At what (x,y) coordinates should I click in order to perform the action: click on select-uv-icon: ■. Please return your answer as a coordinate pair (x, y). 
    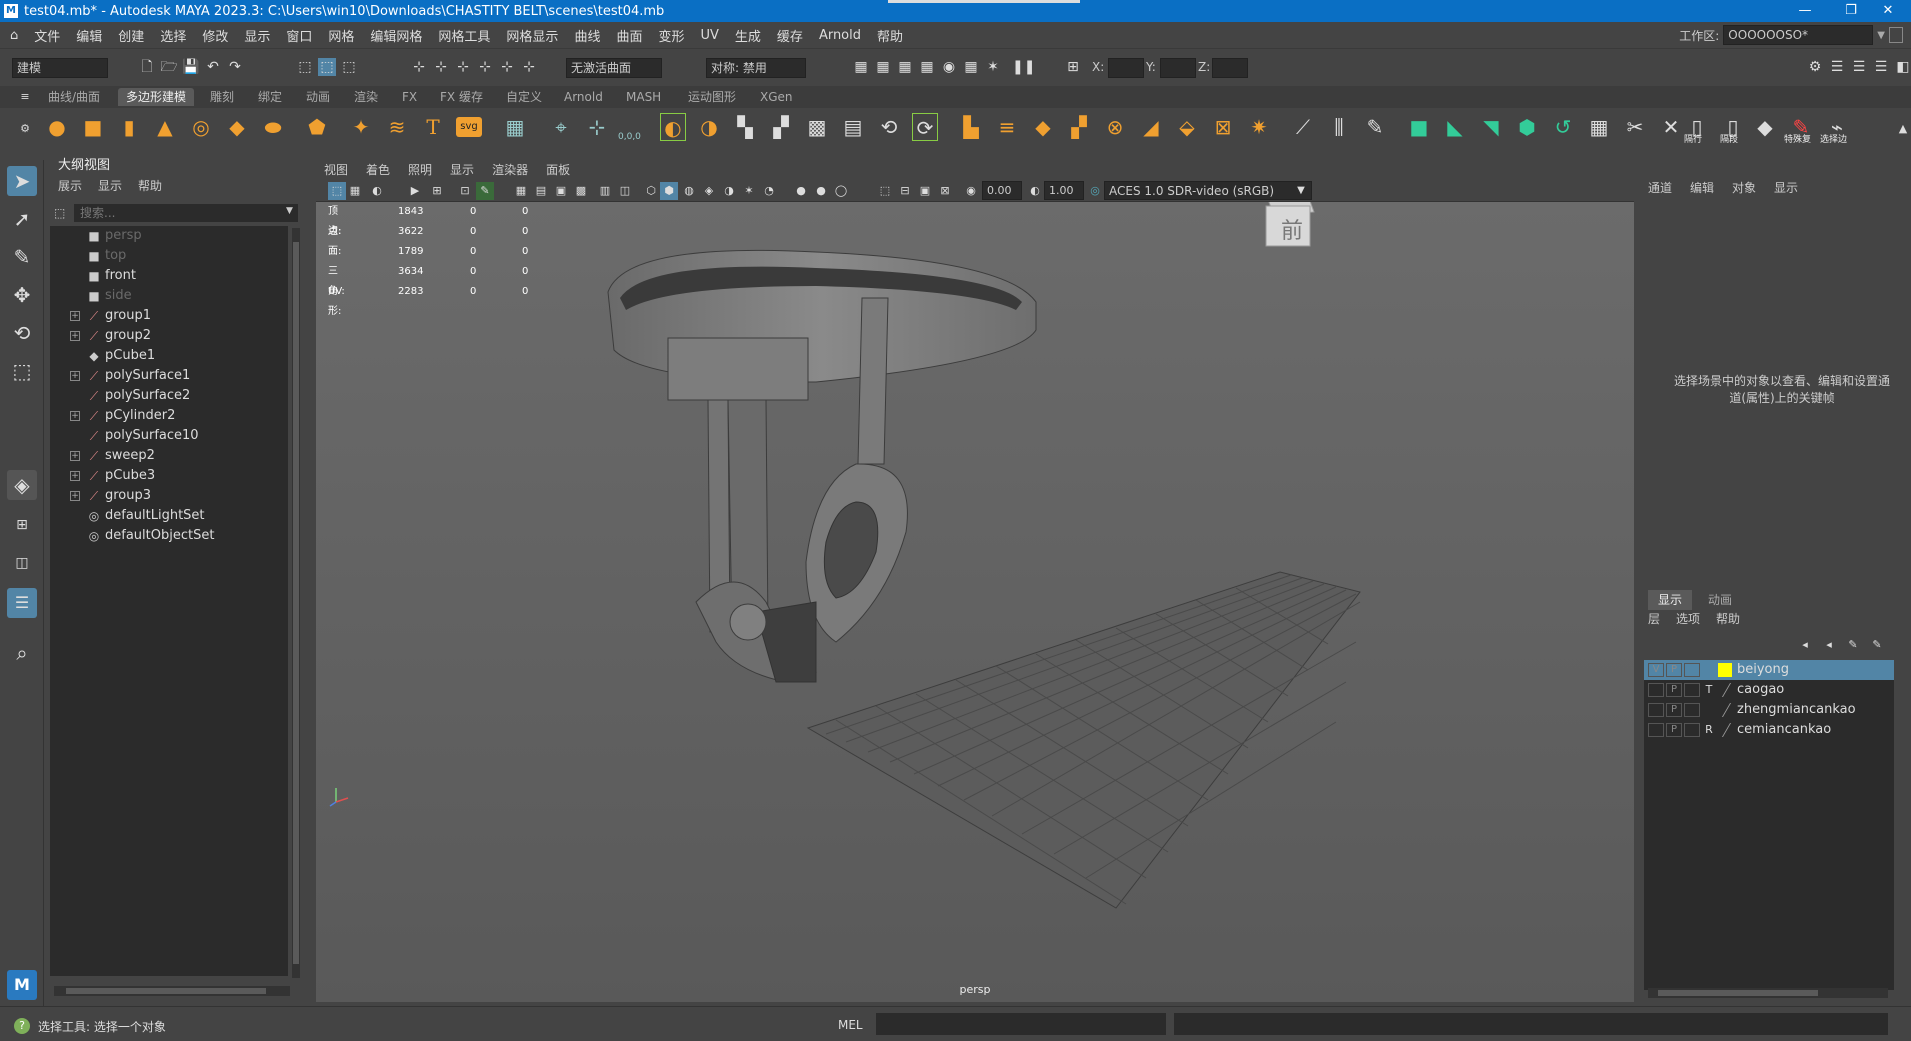
    Looking at the image, I should click on (1419, 127).